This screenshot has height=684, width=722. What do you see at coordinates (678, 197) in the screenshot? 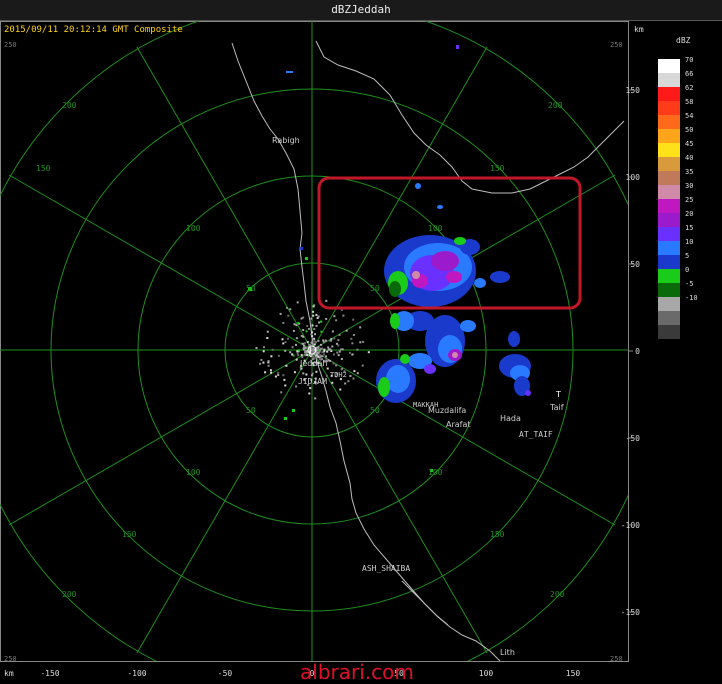
I see `dbz-legend: 706662585450454035302520151050-5-10` at bounding box center [678, 197].